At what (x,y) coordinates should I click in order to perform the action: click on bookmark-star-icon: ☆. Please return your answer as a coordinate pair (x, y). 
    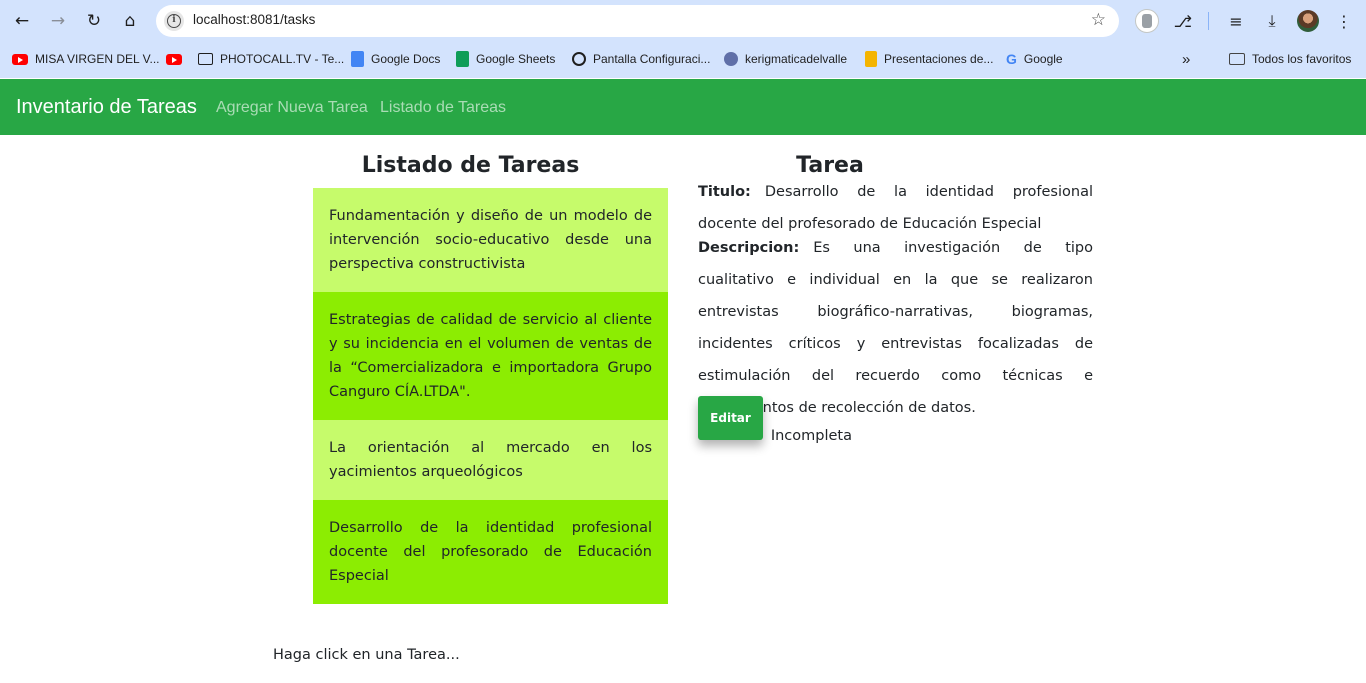
    Looking at the image, I should click on (1098, 20).